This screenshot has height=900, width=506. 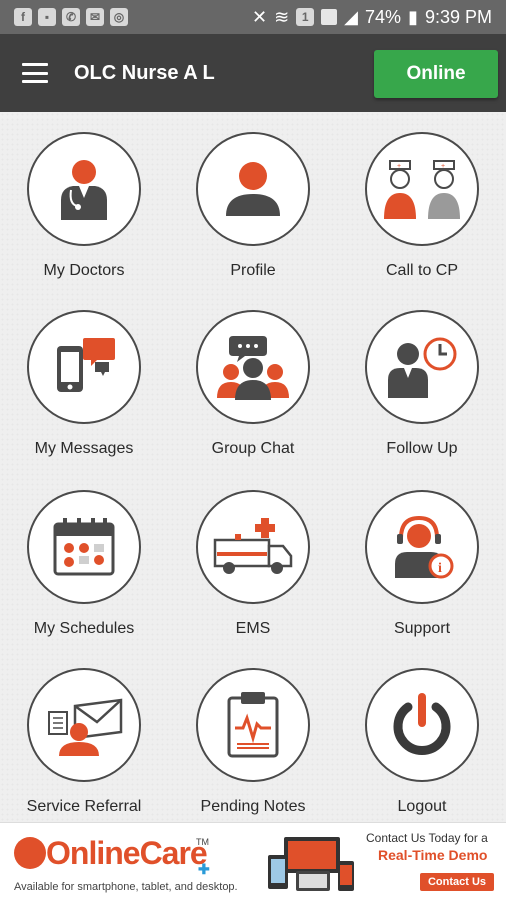 I want to click on tile-call-to-cp: + + Call to CP, so click(x=422, y=206).